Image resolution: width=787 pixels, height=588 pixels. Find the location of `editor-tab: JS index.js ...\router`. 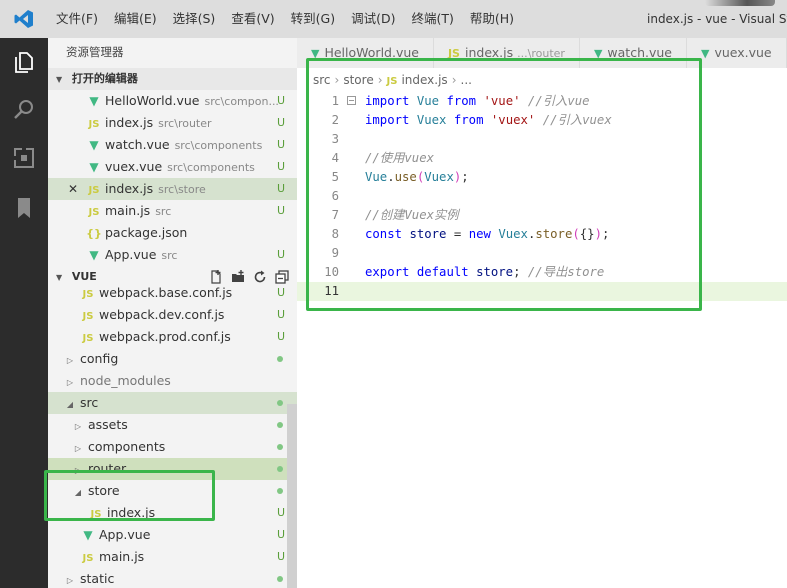

editor-tab: JS index.js ...\router is located at coordinates (506, 53).